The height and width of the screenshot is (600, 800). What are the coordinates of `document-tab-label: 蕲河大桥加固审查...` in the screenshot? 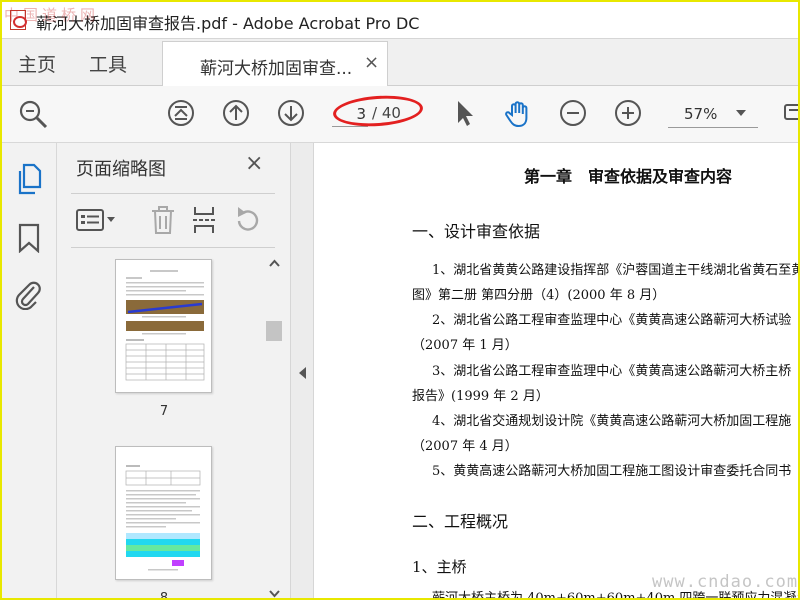 It's located at (276, 69).